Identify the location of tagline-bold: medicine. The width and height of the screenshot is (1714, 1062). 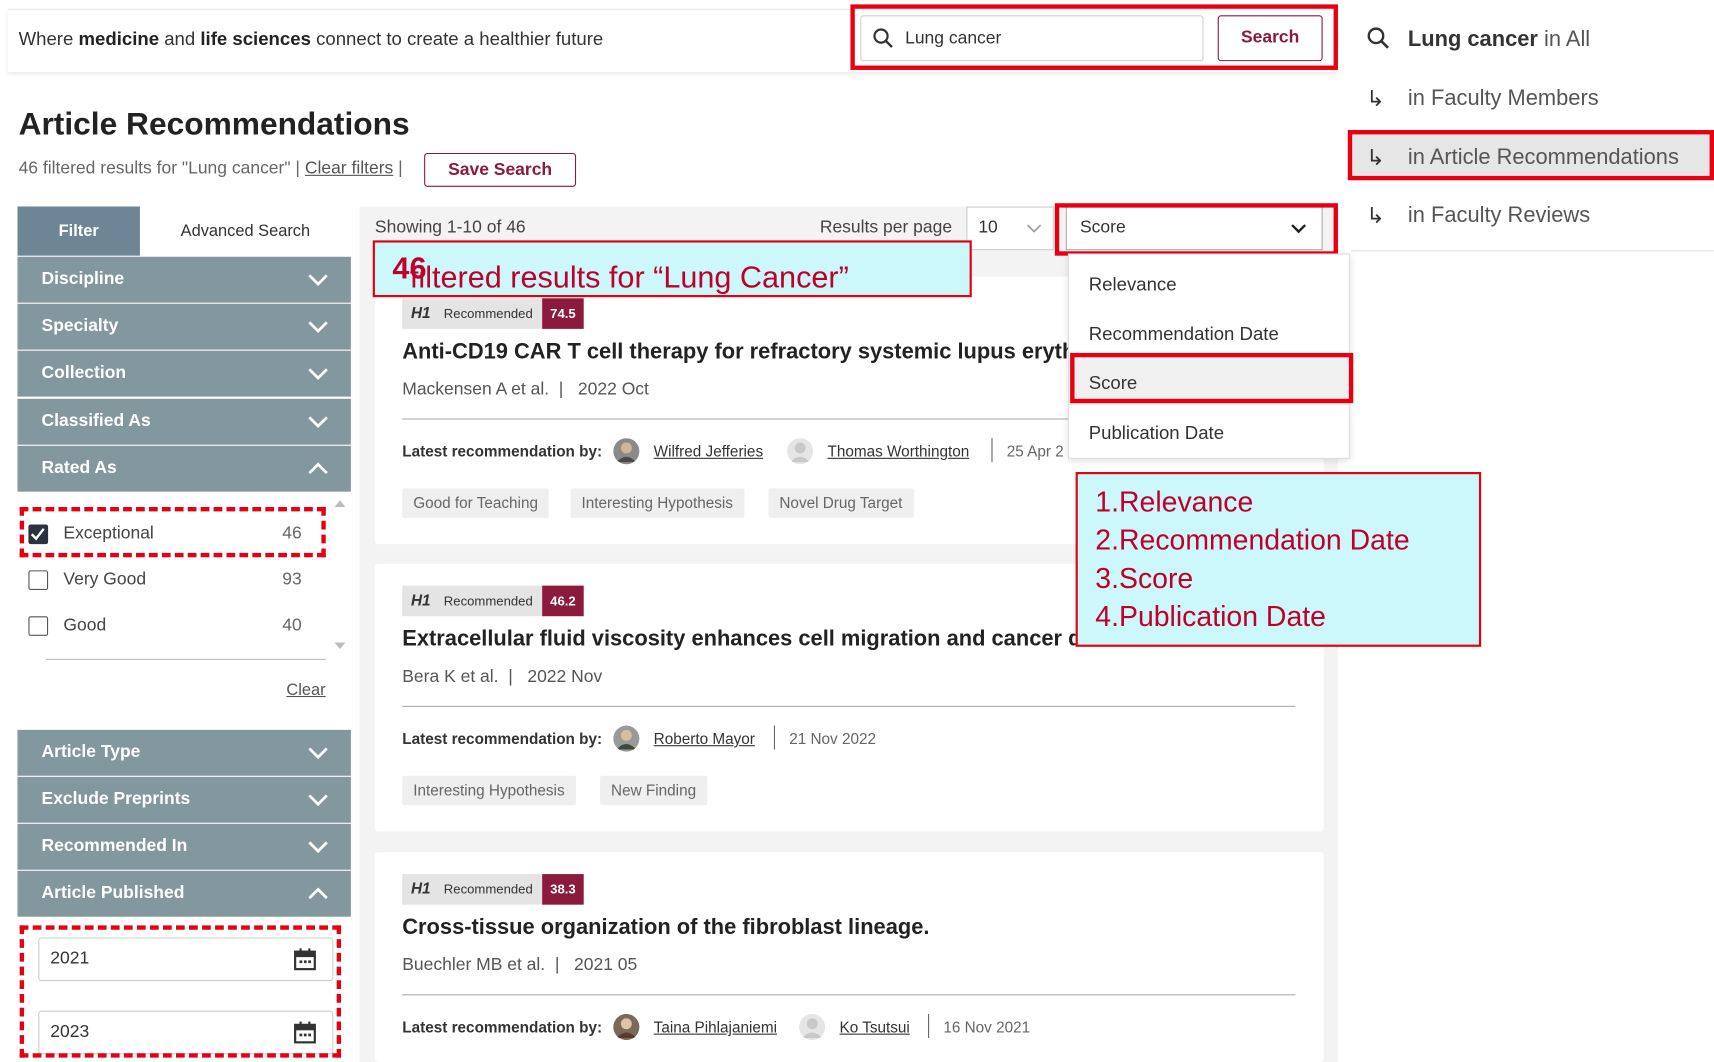
(119, 39).